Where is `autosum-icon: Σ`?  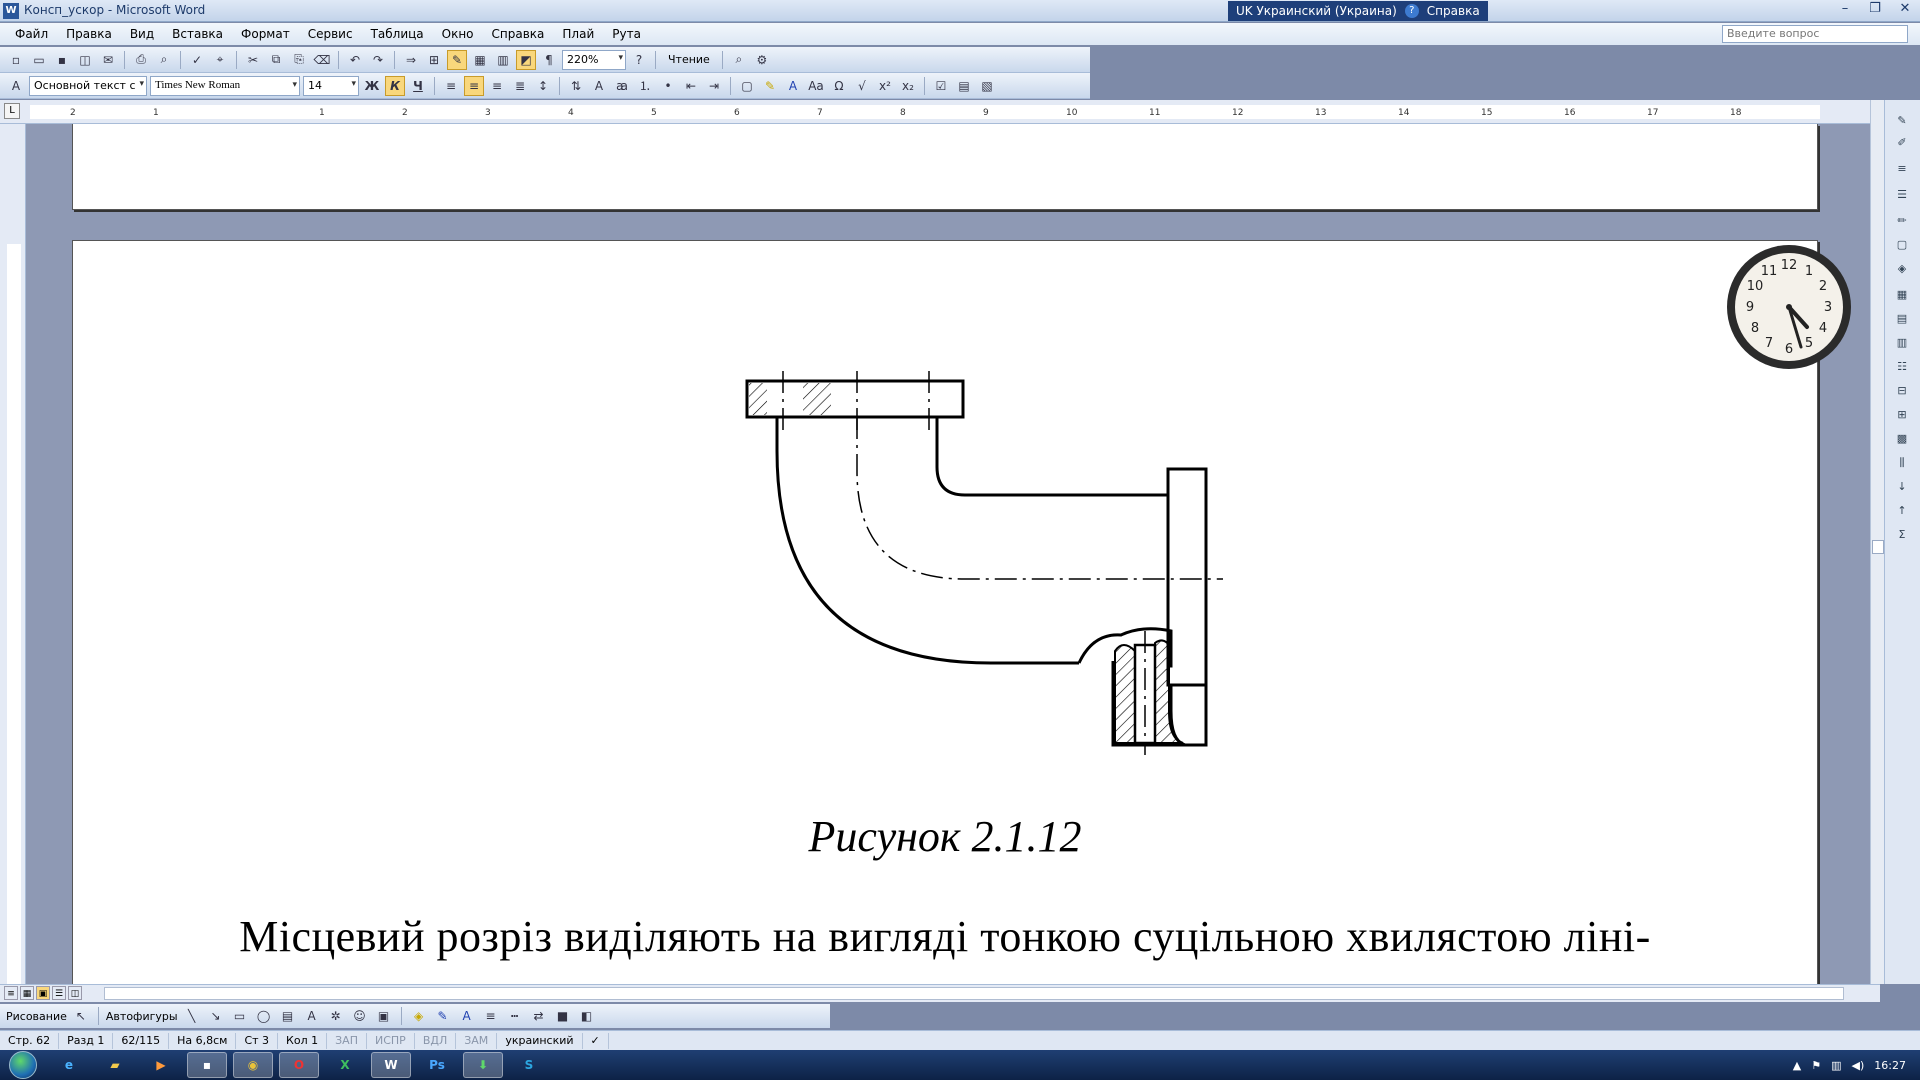 autosum-icon: Σ is located at coordinates (1902, 536).